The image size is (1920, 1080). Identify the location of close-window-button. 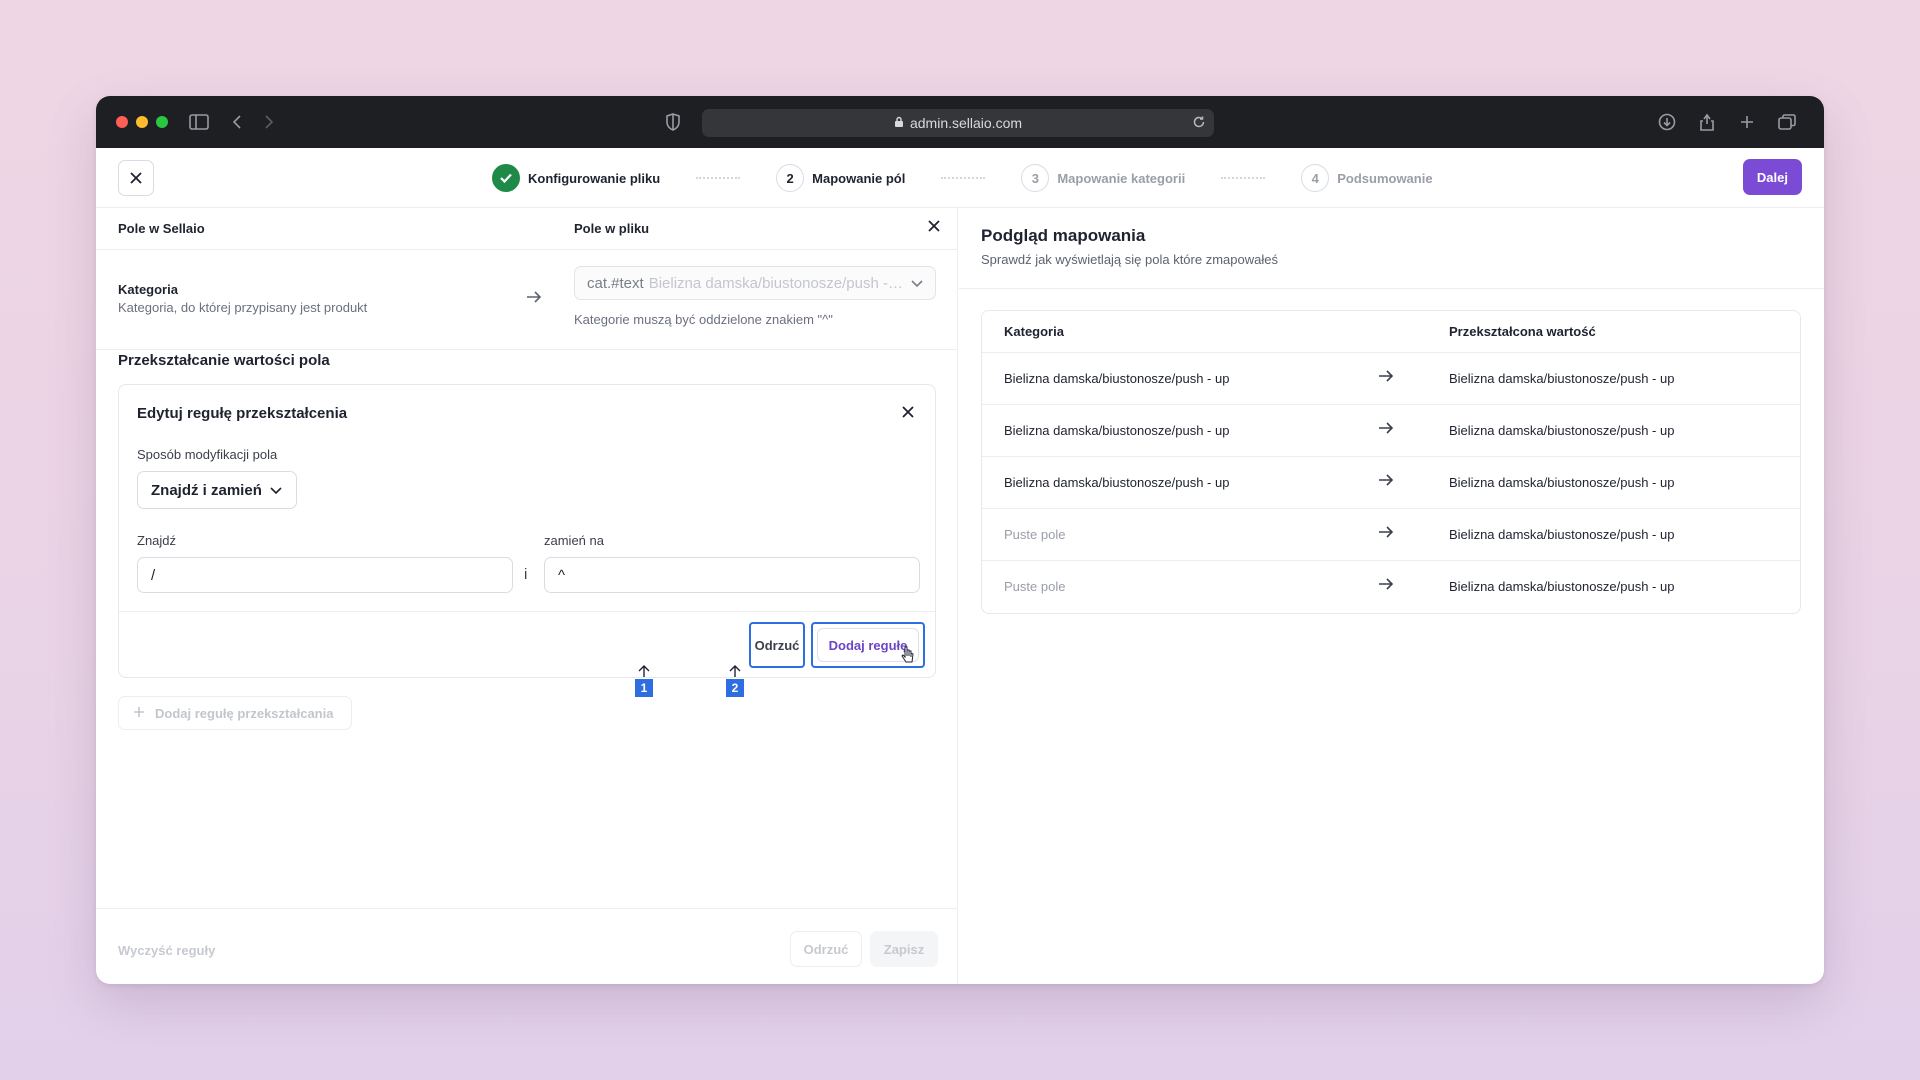
(122, 122).